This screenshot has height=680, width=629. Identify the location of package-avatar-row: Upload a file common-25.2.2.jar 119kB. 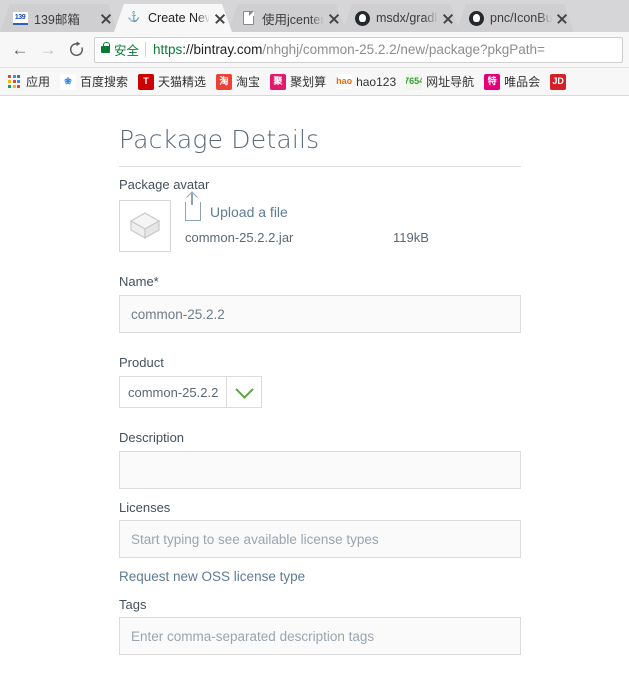
(320, 222).